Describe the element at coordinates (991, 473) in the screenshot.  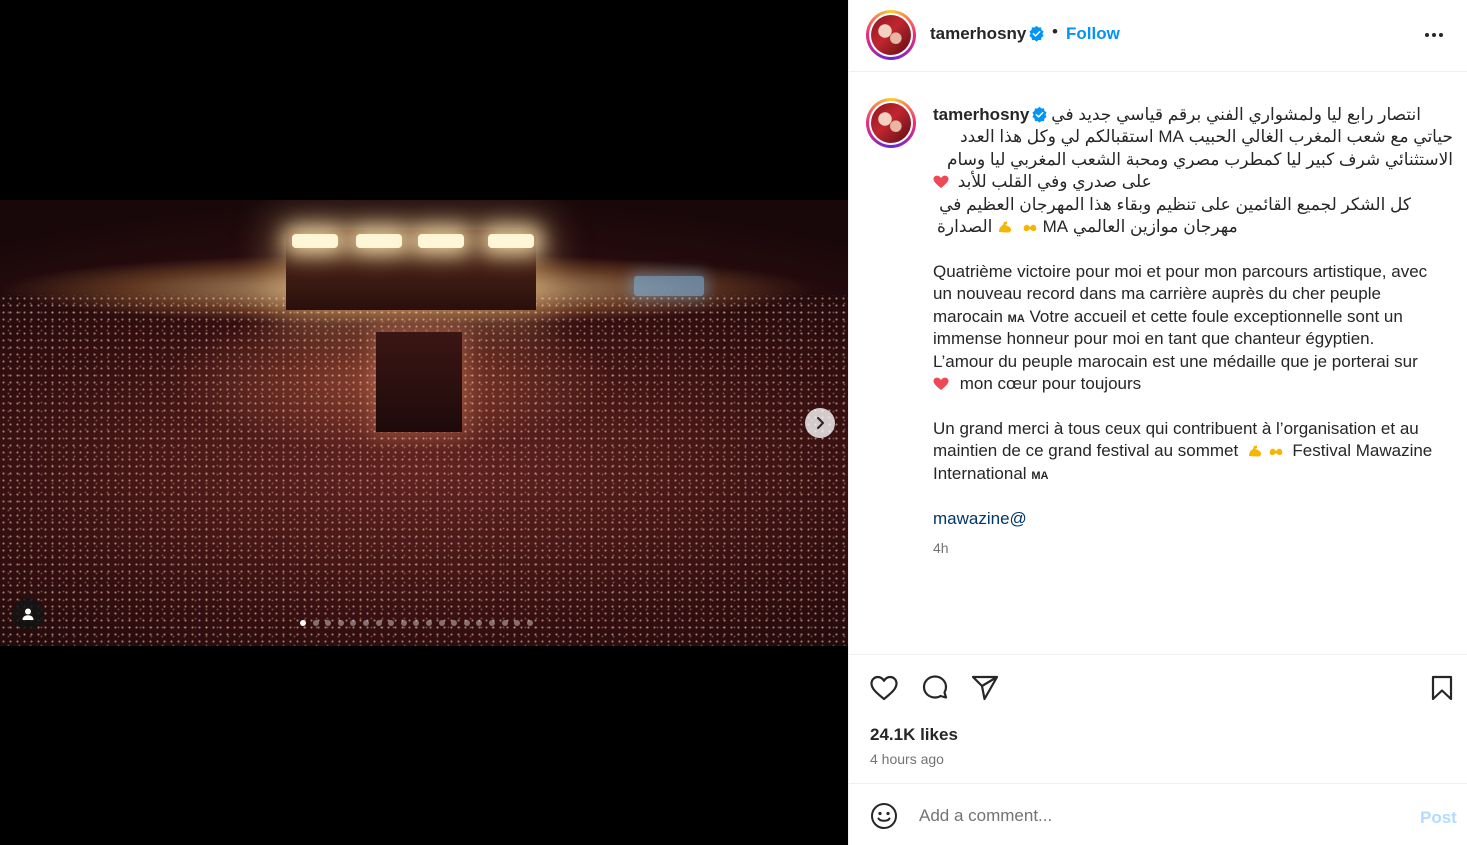
I see `caption-line: International MA` at that location.